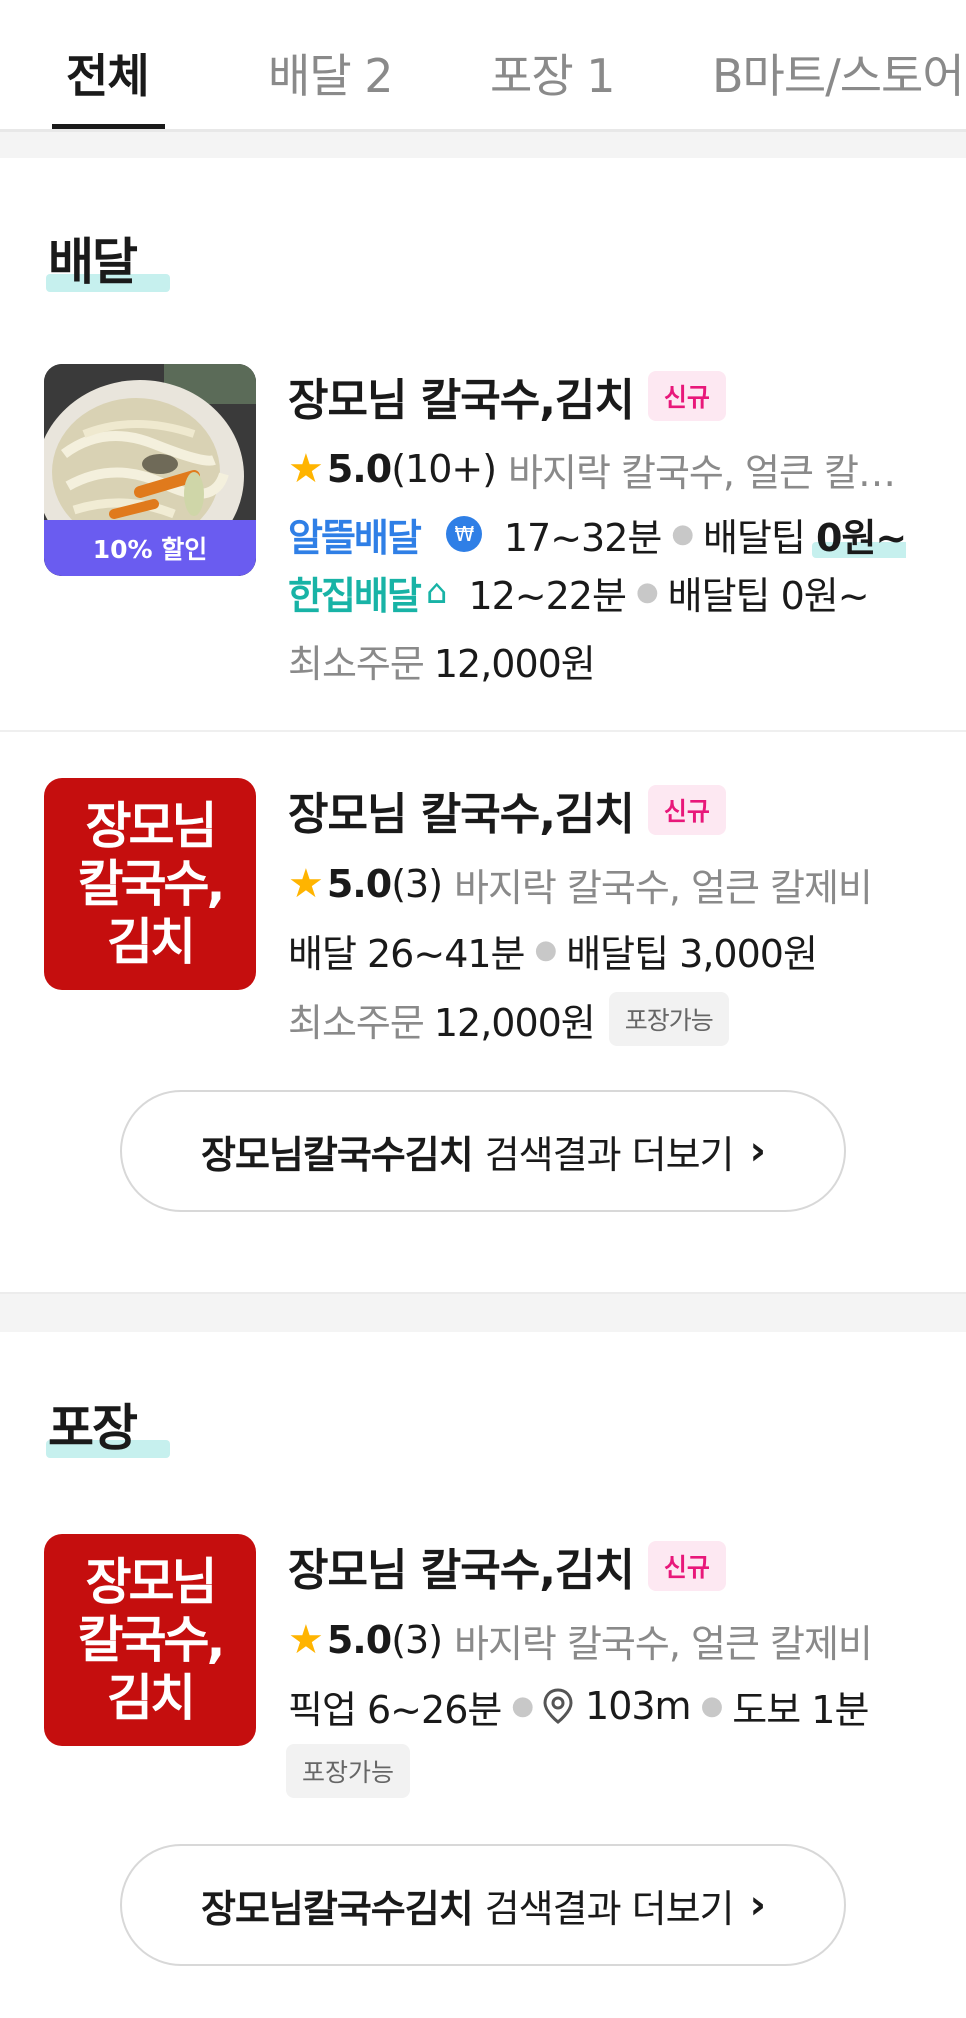 The height and width of the screenshot is (2018, 966). What do you see at coordinates (553, 73) in the screenshot?
I see `tab-takeout: 포장 1` at bounding box center [553, 73].